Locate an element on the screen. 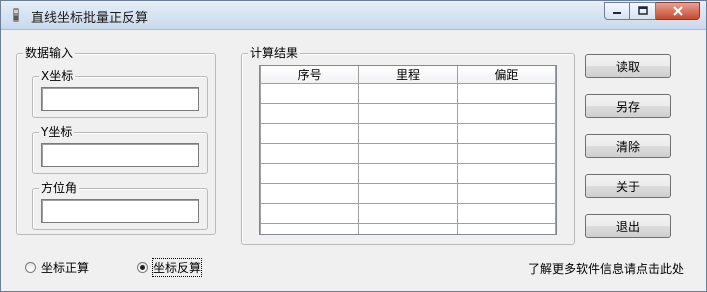 This screenshot has height=292, width=707. minimize-icon is located at coordinates (617, 13).